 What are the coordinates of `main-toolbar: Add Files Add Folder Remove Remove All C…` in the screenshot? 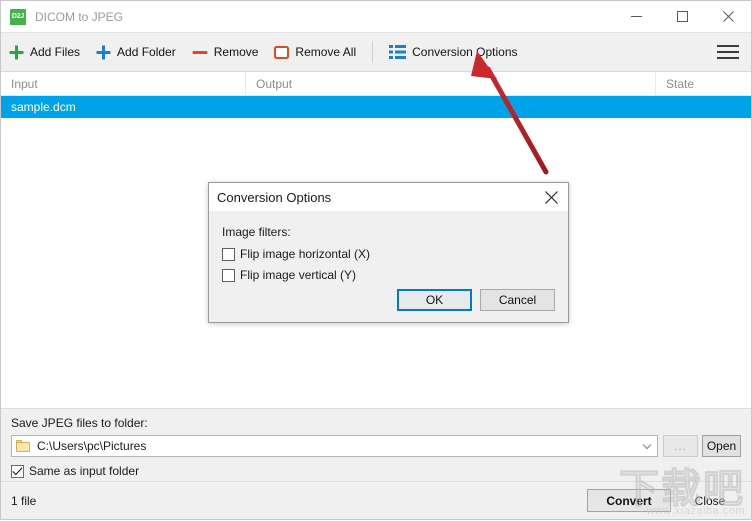 It's located at (376, 52).